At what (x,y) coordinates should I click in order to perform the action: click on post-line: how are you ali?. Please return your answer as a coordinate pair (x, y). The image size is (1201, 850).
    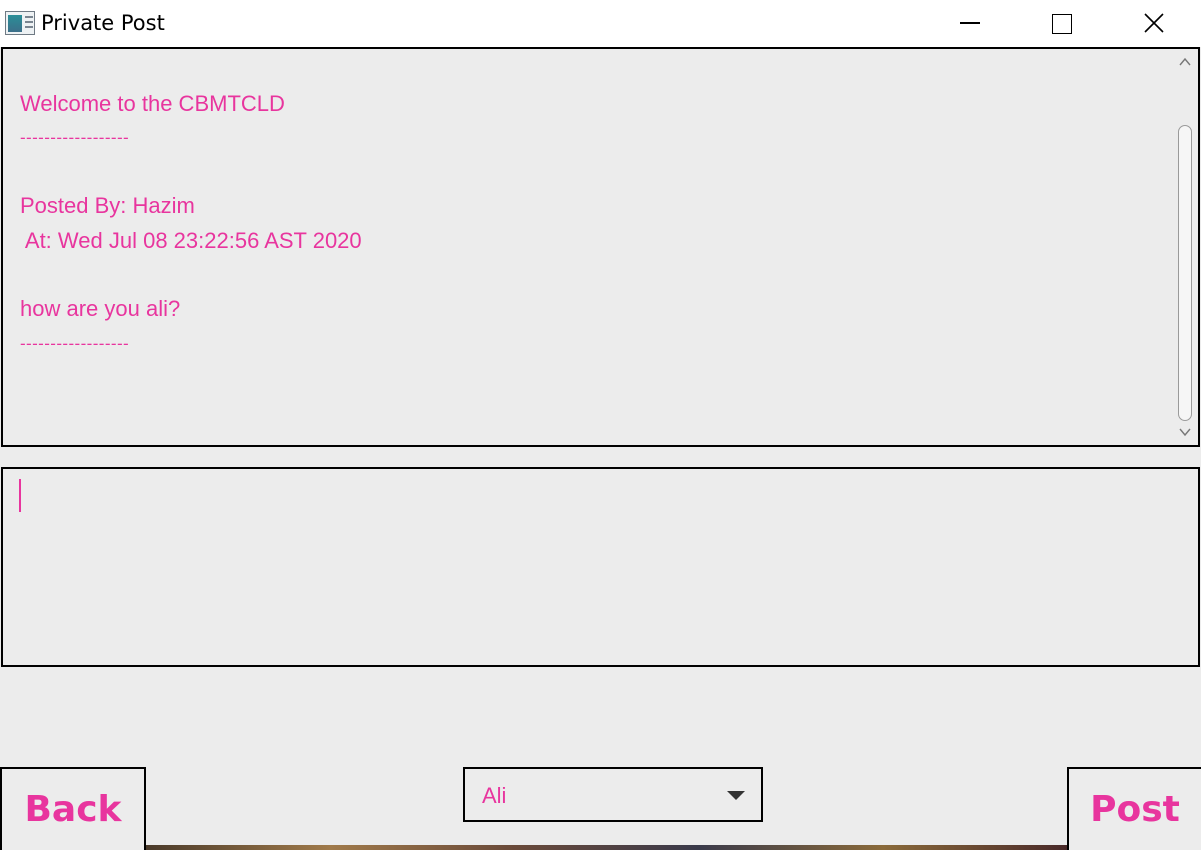
    Looking at the image, I should click on (100, 309).